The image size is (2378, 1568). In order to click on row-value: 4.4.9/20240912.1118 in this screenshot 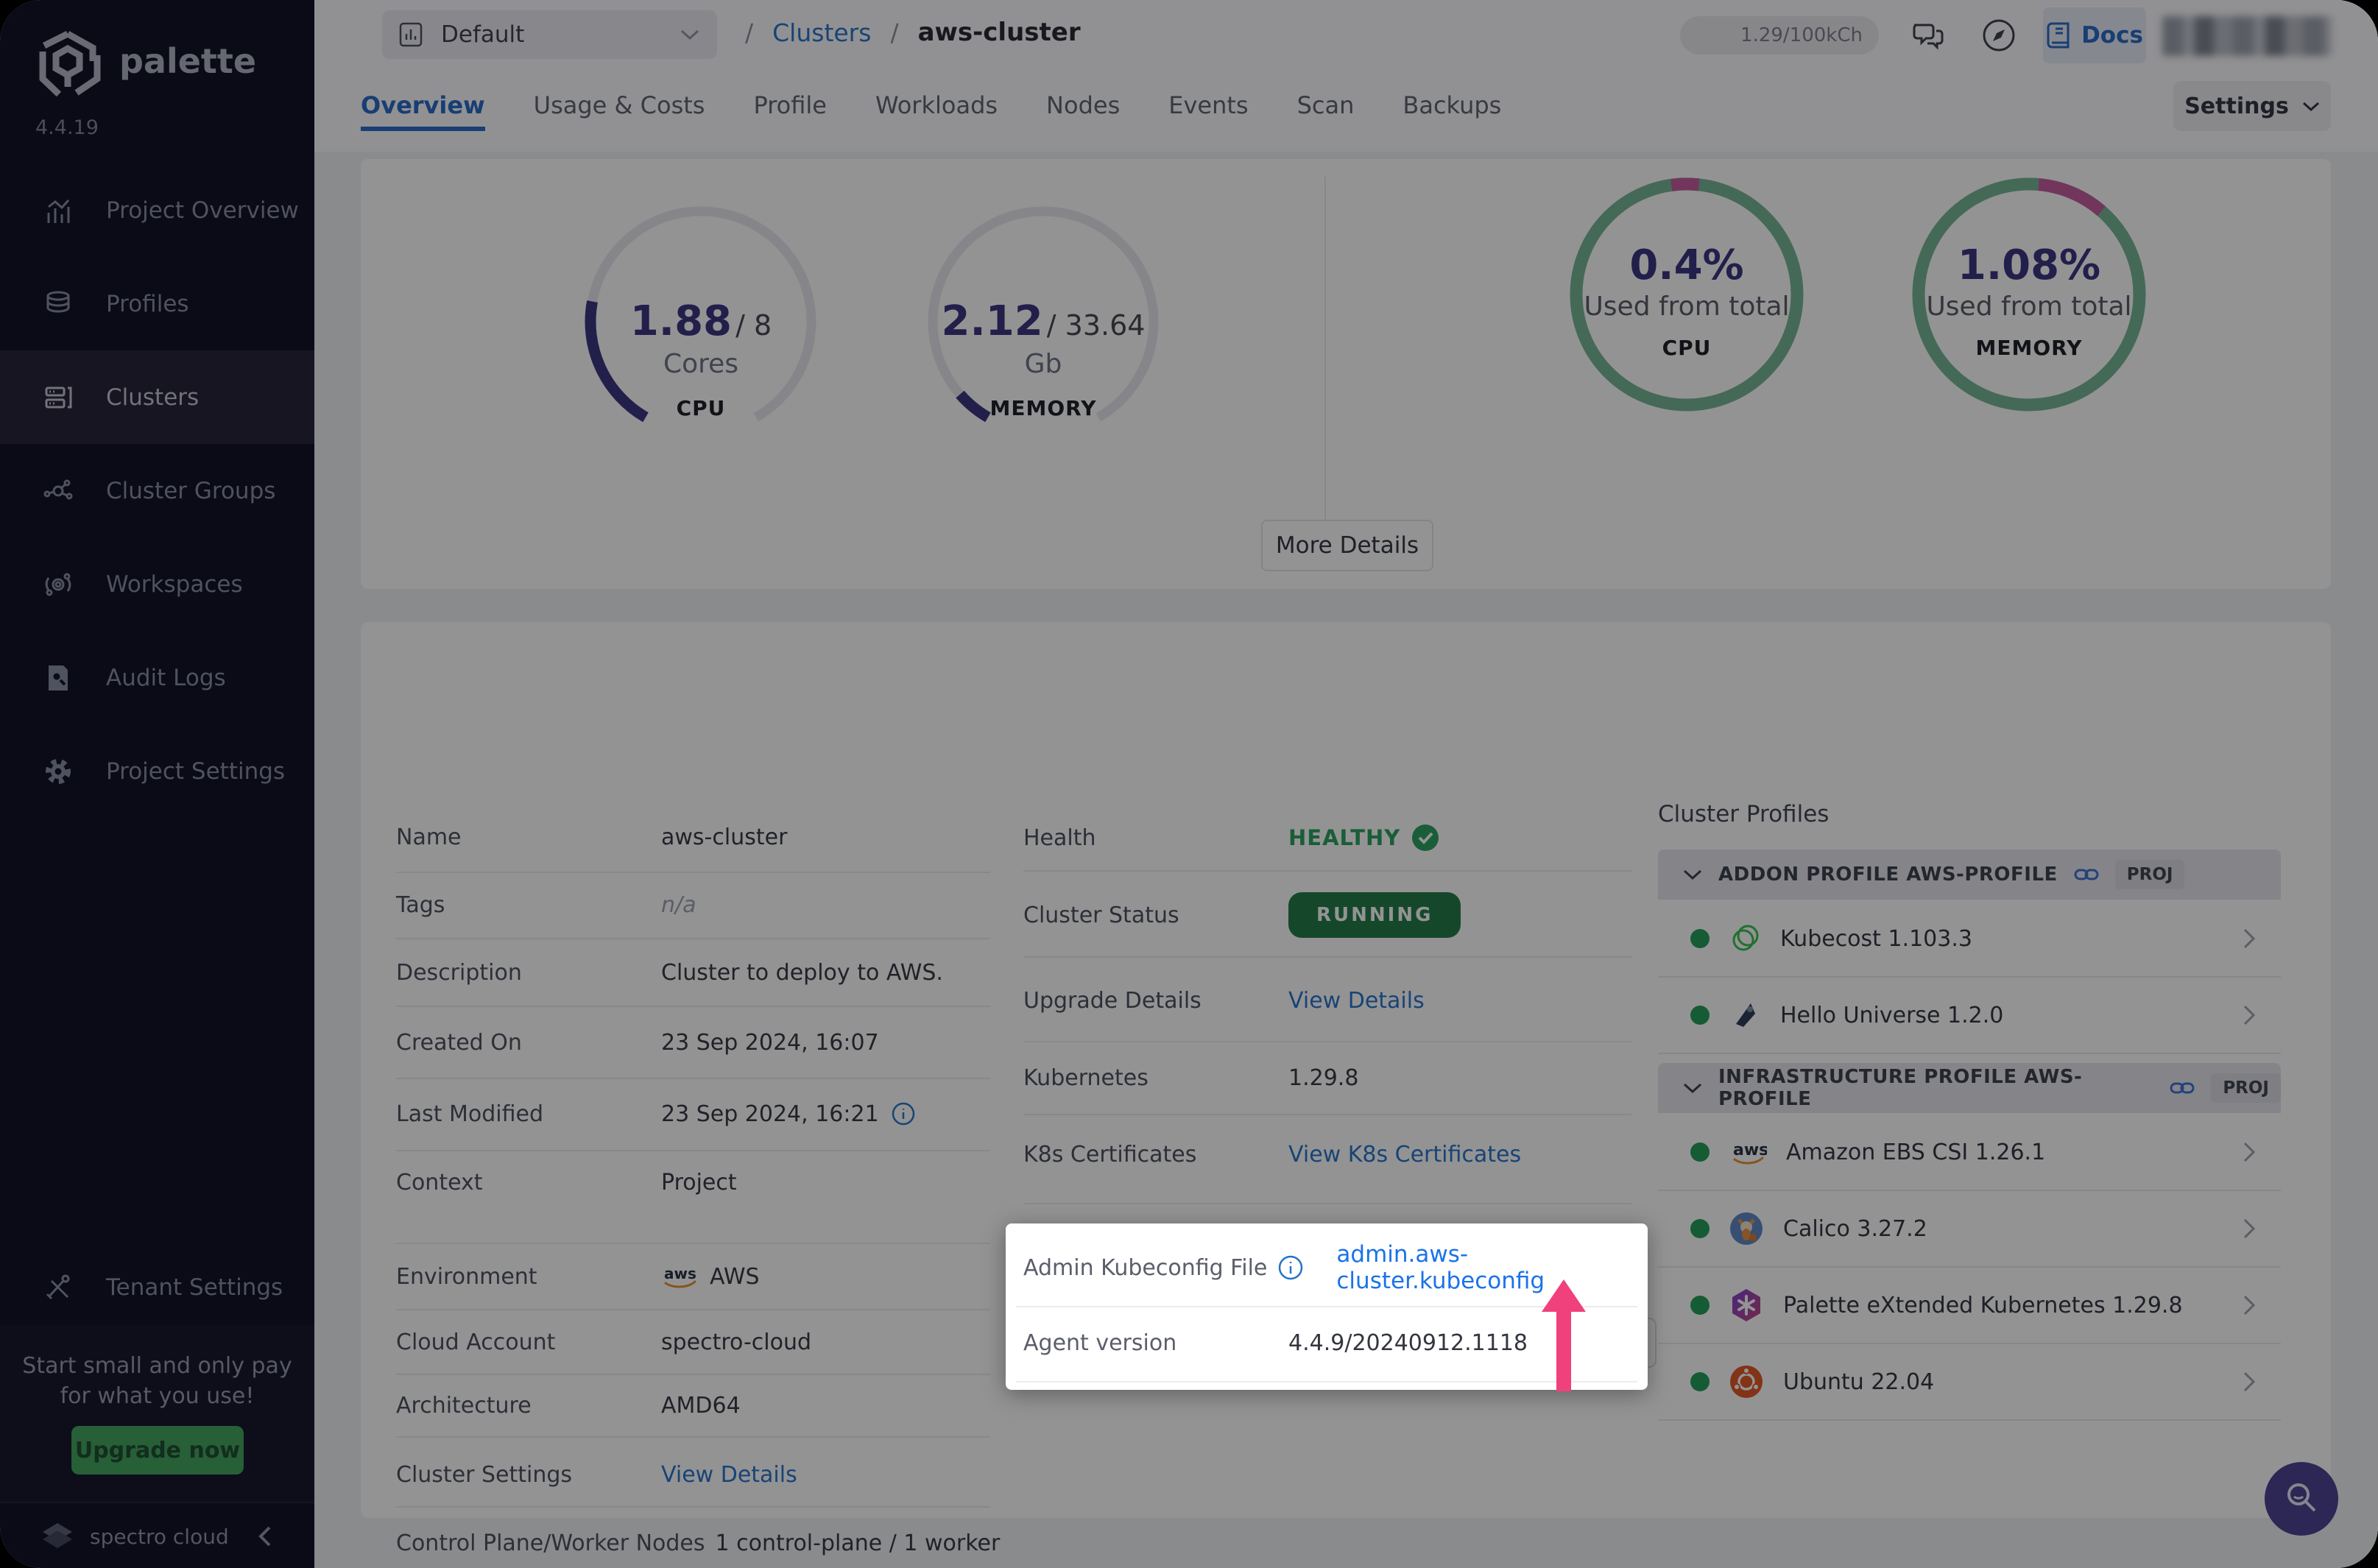, I will do `click(1408, 1342)`.